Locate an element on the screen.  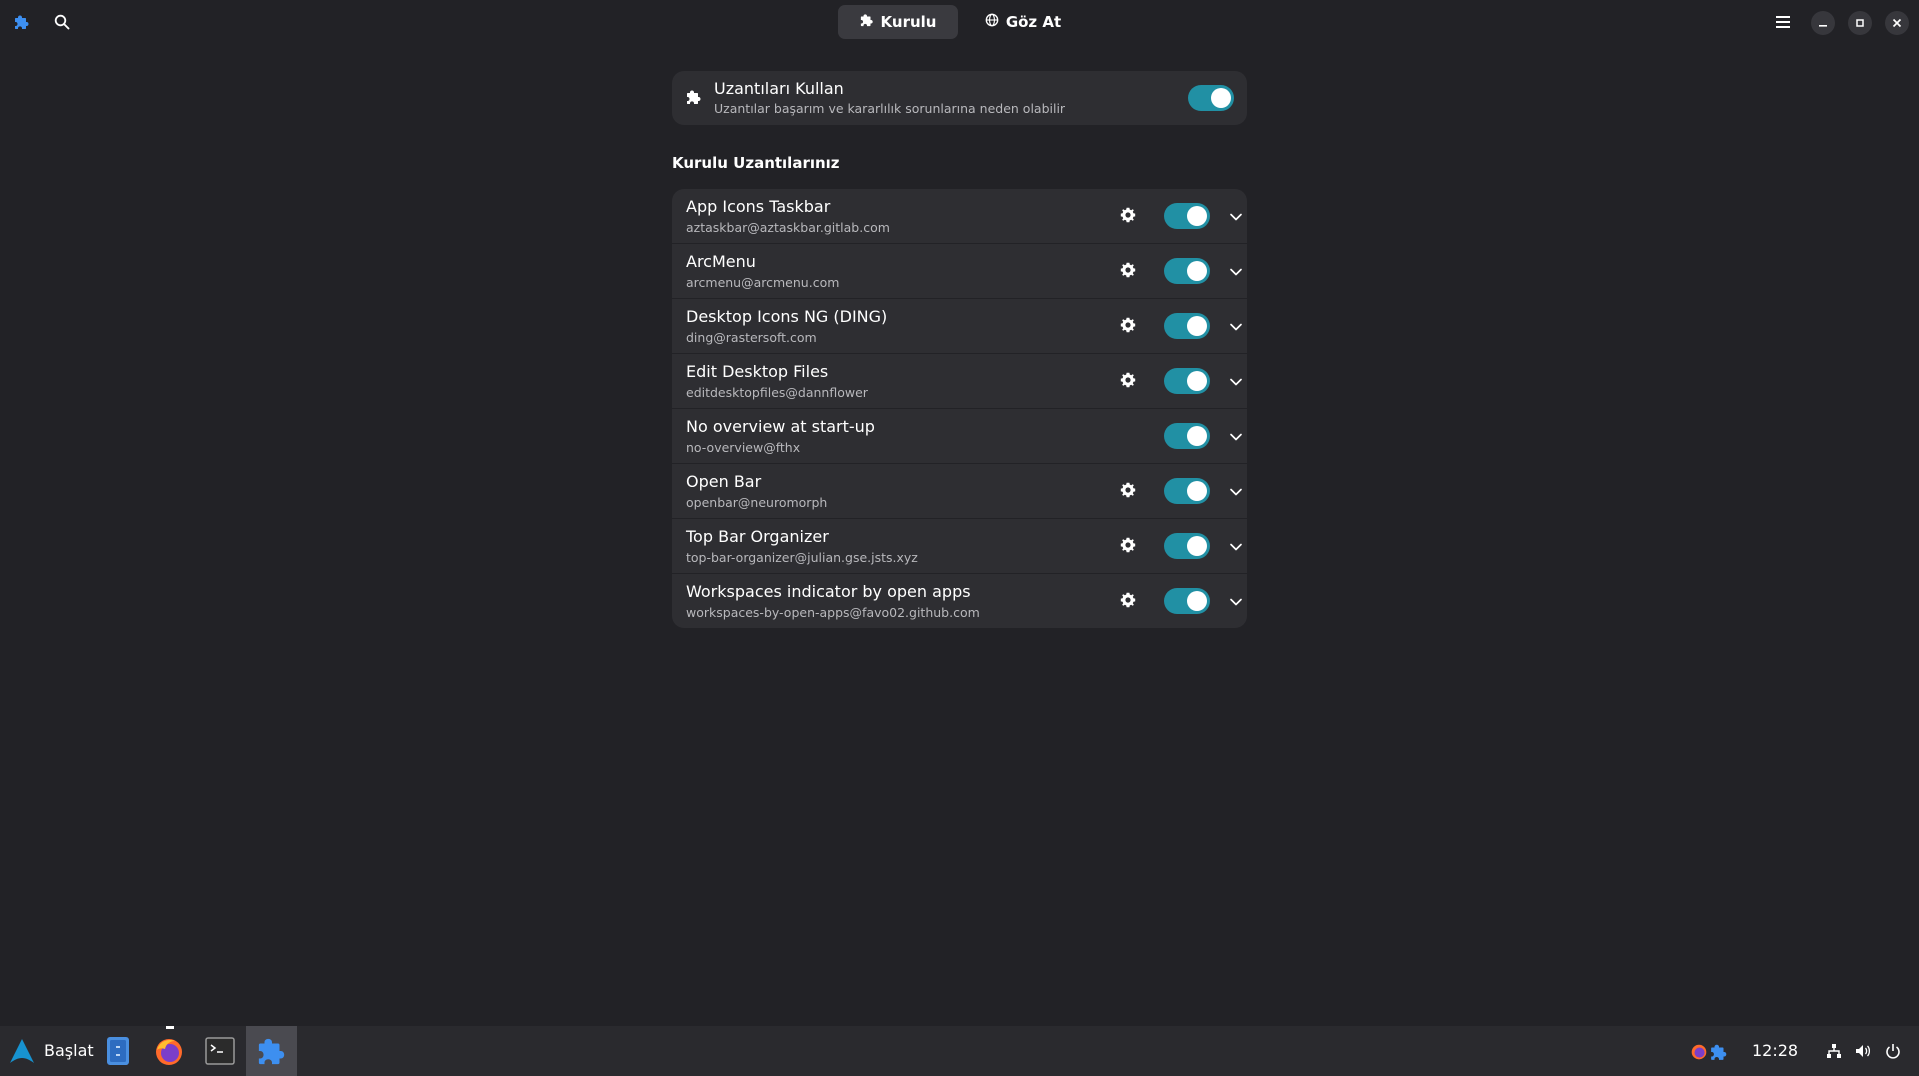
terminal-icon is located at coordinates (220, 1051).